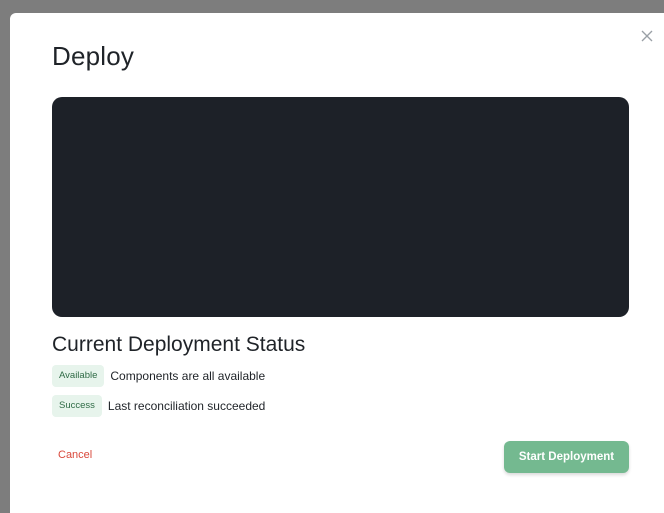 This screenshot has height=513, width=664. Describe the element at coordinates (75, 455) in the screenshot. I see `cancel-button: Cancel` at that location.